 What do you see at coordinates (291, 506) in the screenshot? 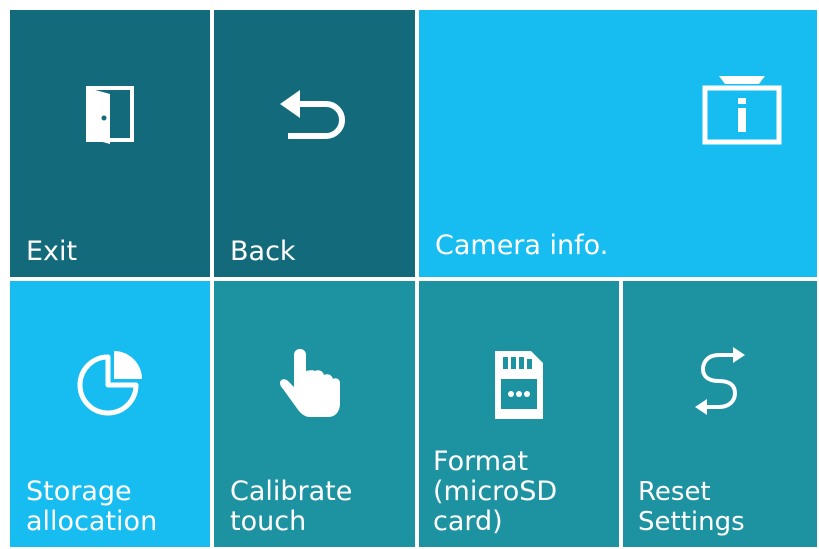
I see `calibrate-touch-label: Calibrate touch` at bounding box center [291, 506].